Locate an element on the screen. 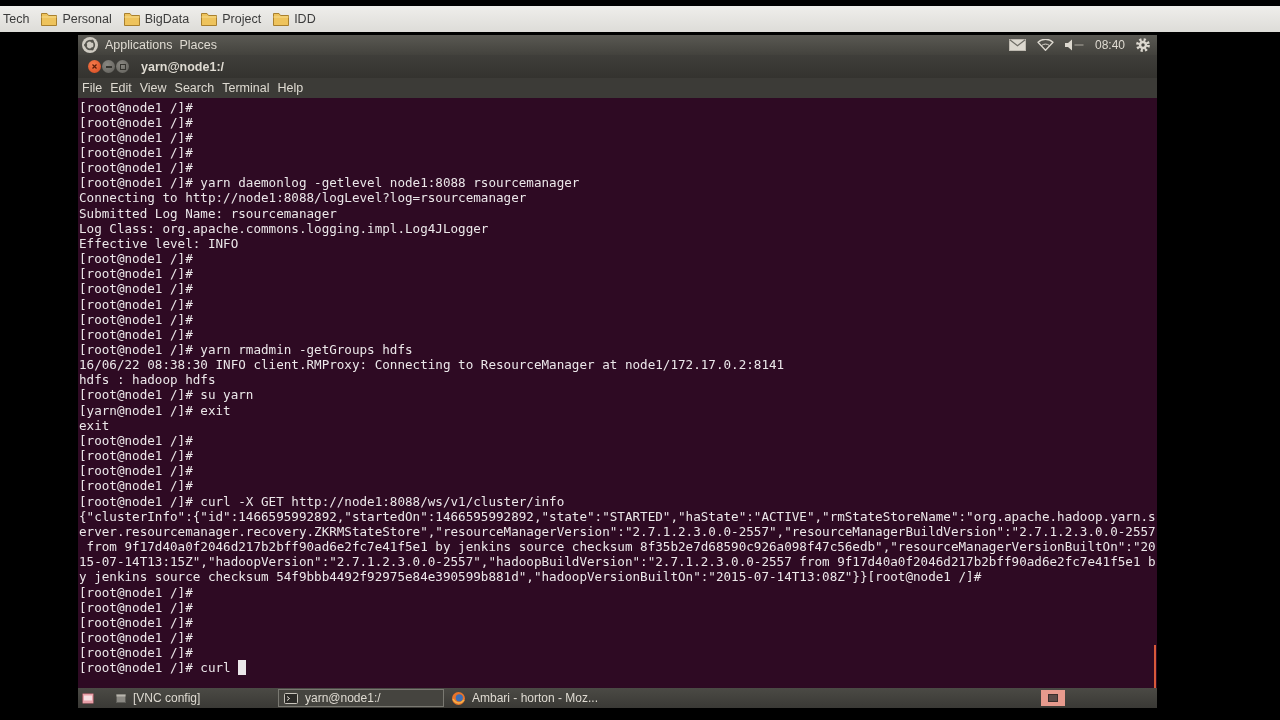 This screenshot has height=720, width=1280. terminal-line: 16/06/22 08:38:30 INFO client.RMProxy: Connecting to ResourceManager at node1/172.17.0.2:8141 is located at coordinates (432, 365).